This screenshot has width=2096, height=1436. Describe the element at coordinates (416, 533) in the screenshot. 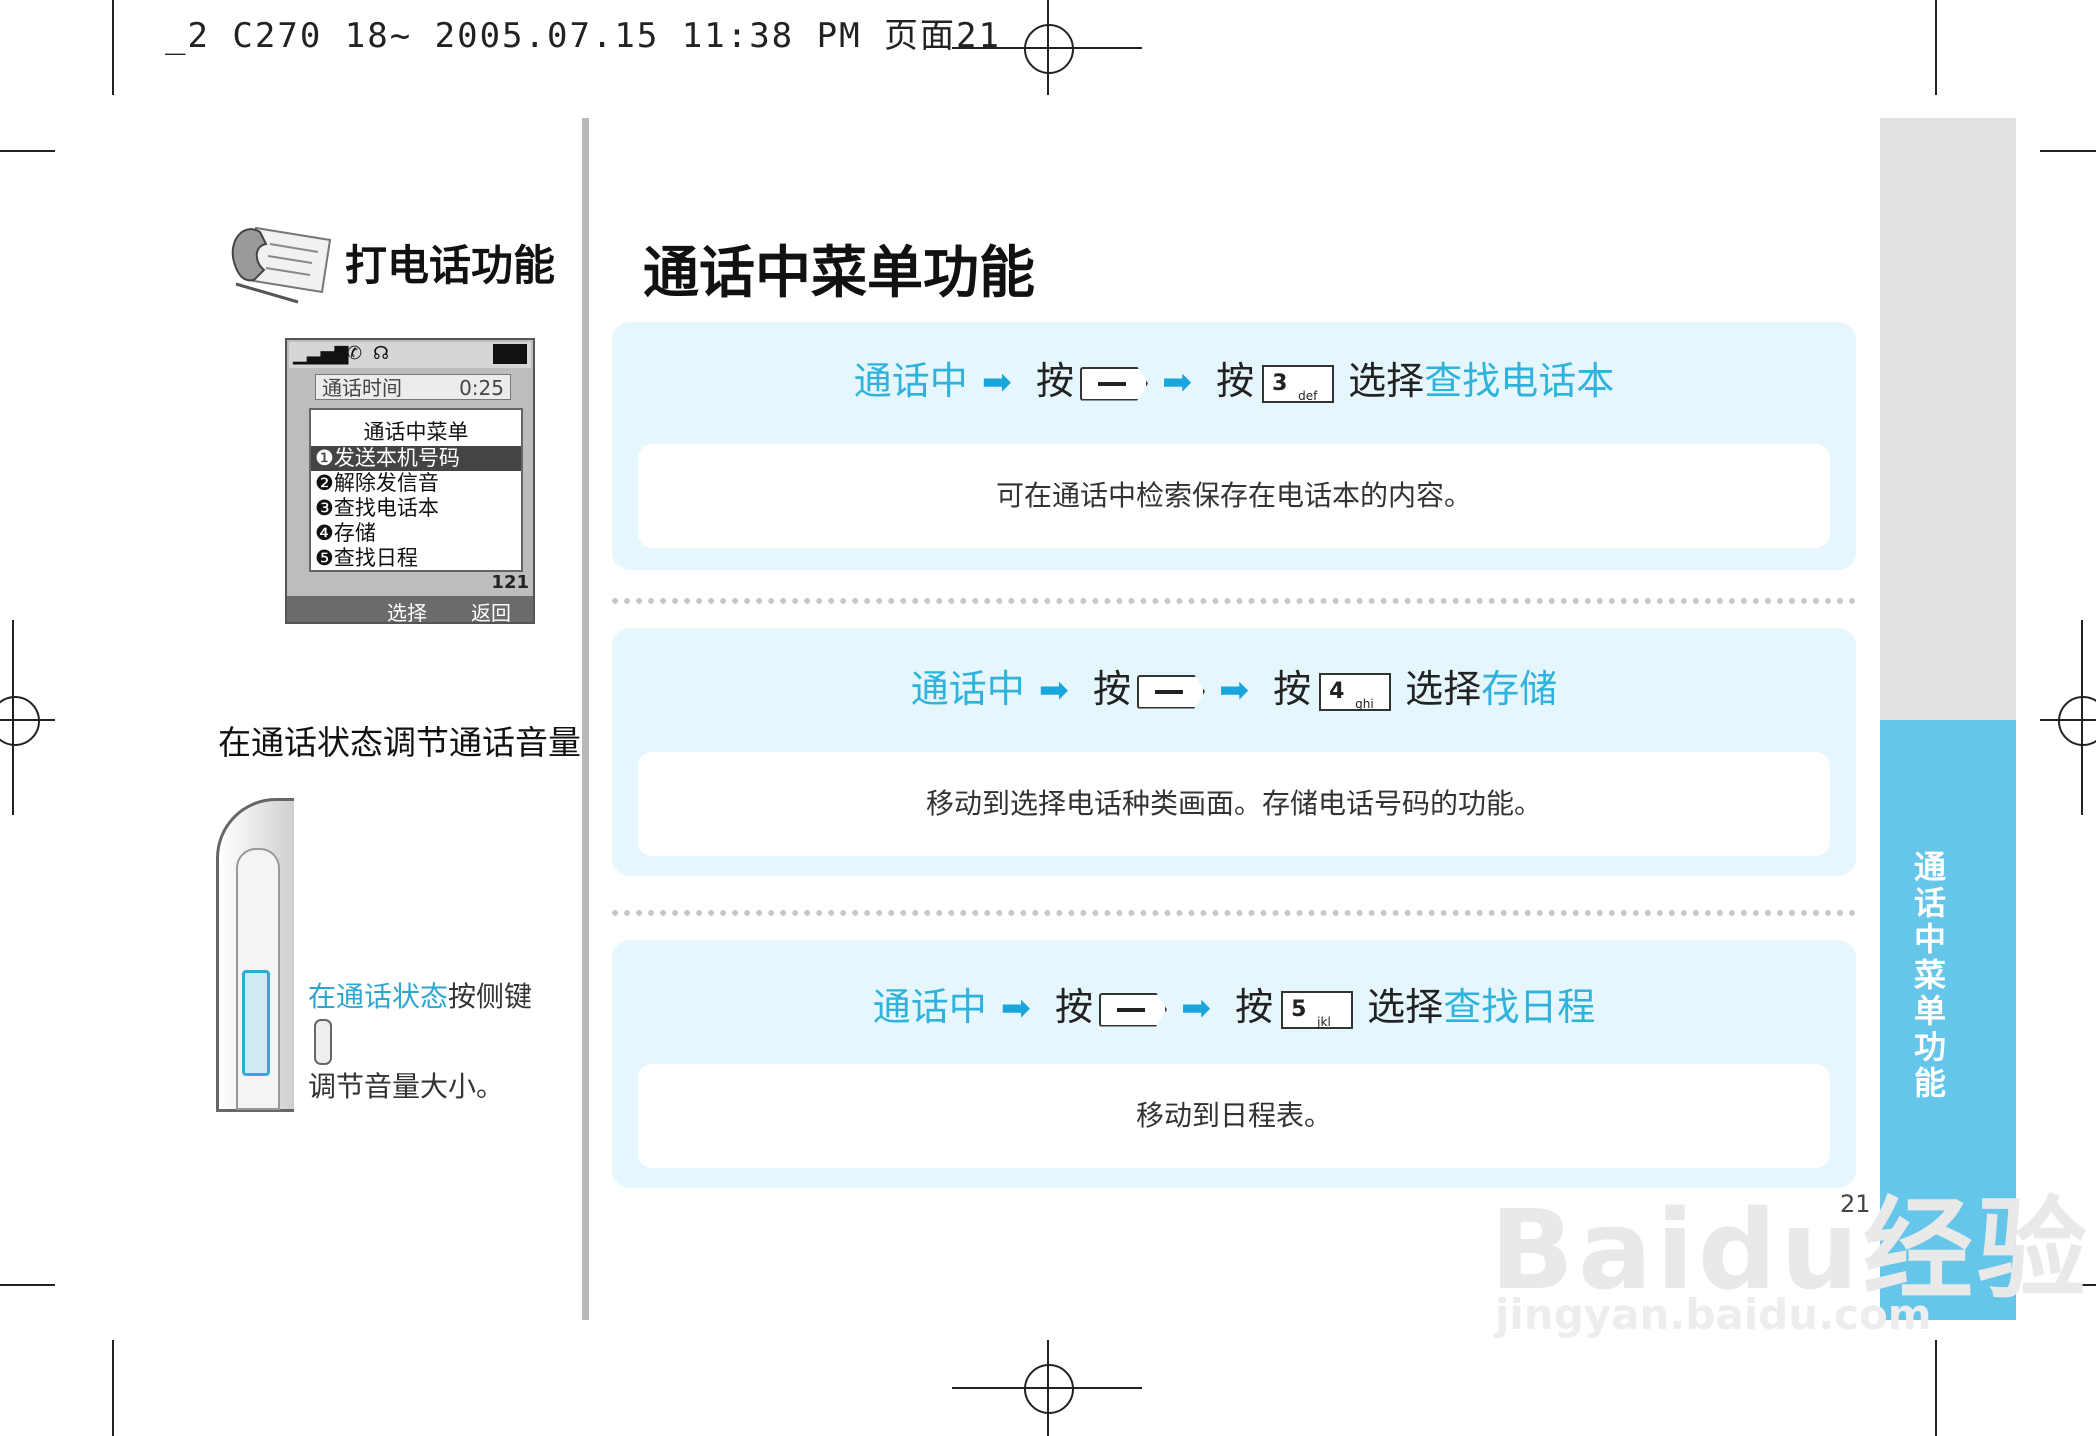

I see `menu-item: ❹存储` at that location.